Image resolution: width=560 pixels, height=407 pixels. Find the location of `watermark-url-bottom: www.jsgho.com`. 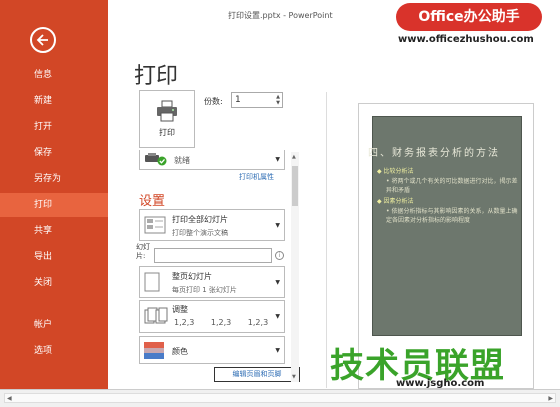

watermark-url-bottom: www.jsgho.com is located at coordinates (440, 383).